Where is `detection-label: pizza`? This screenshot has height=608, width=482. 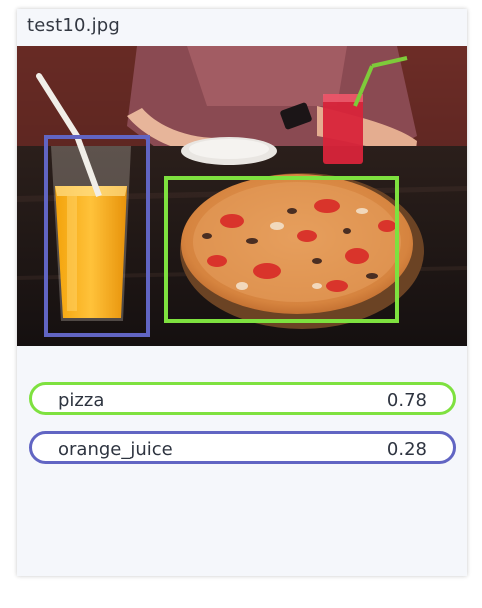
detection-label: pizza is located at coordinates (81, 400).